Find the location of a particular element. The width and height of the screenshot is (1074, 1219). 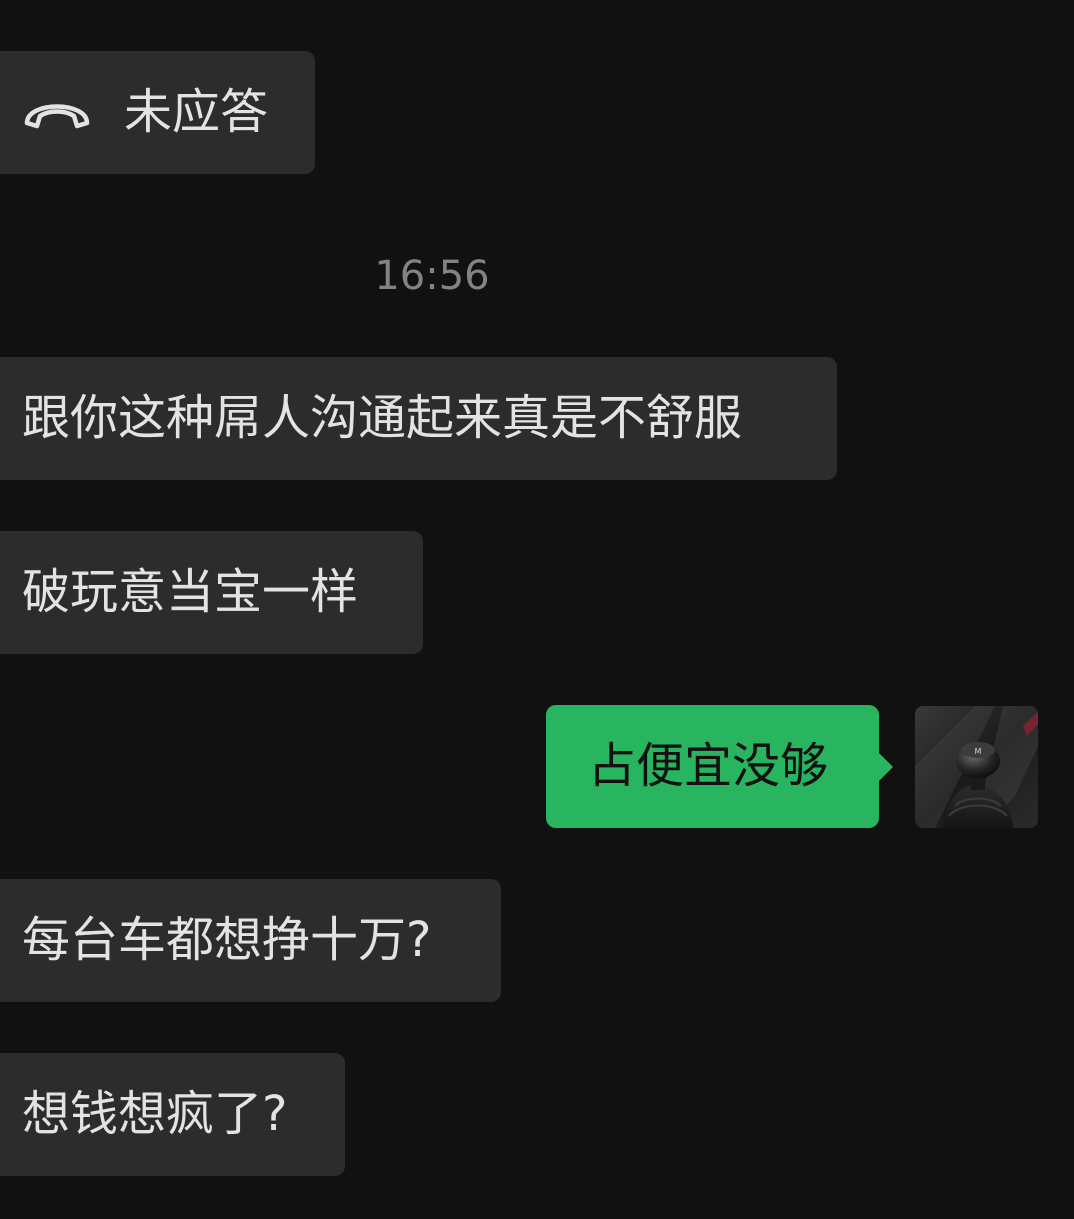

phone-hangup-icon is located at coordinates (57, 116).